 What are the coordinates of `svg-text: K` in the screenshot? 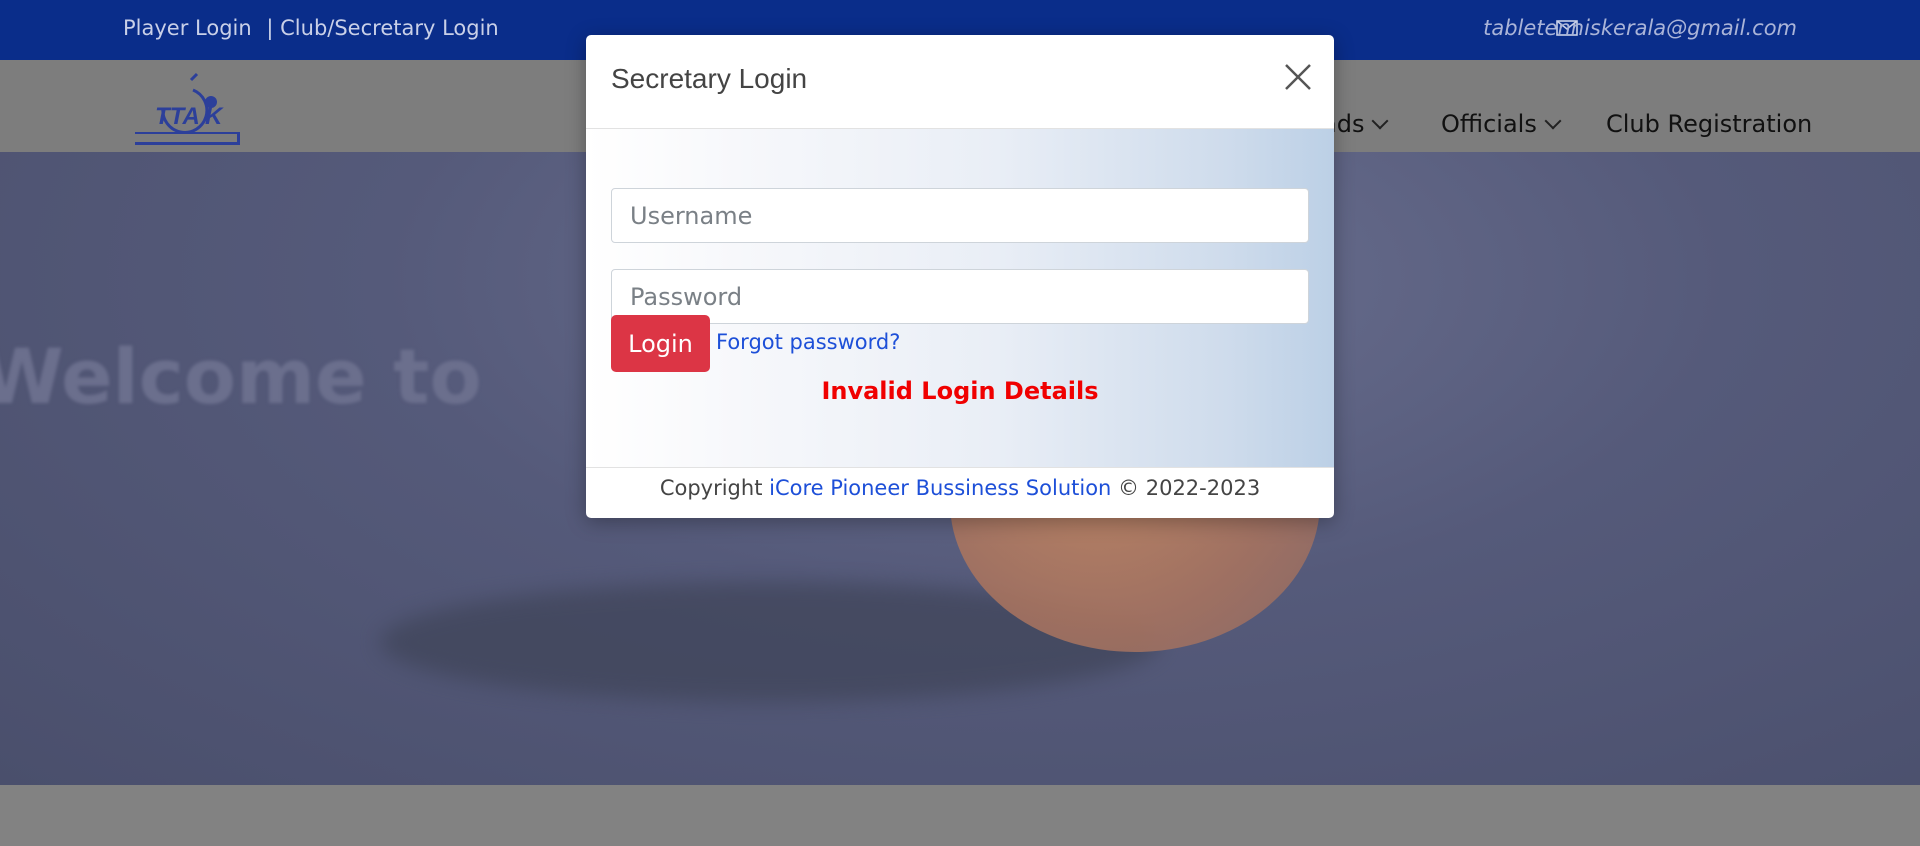 It's located at (214, 116).